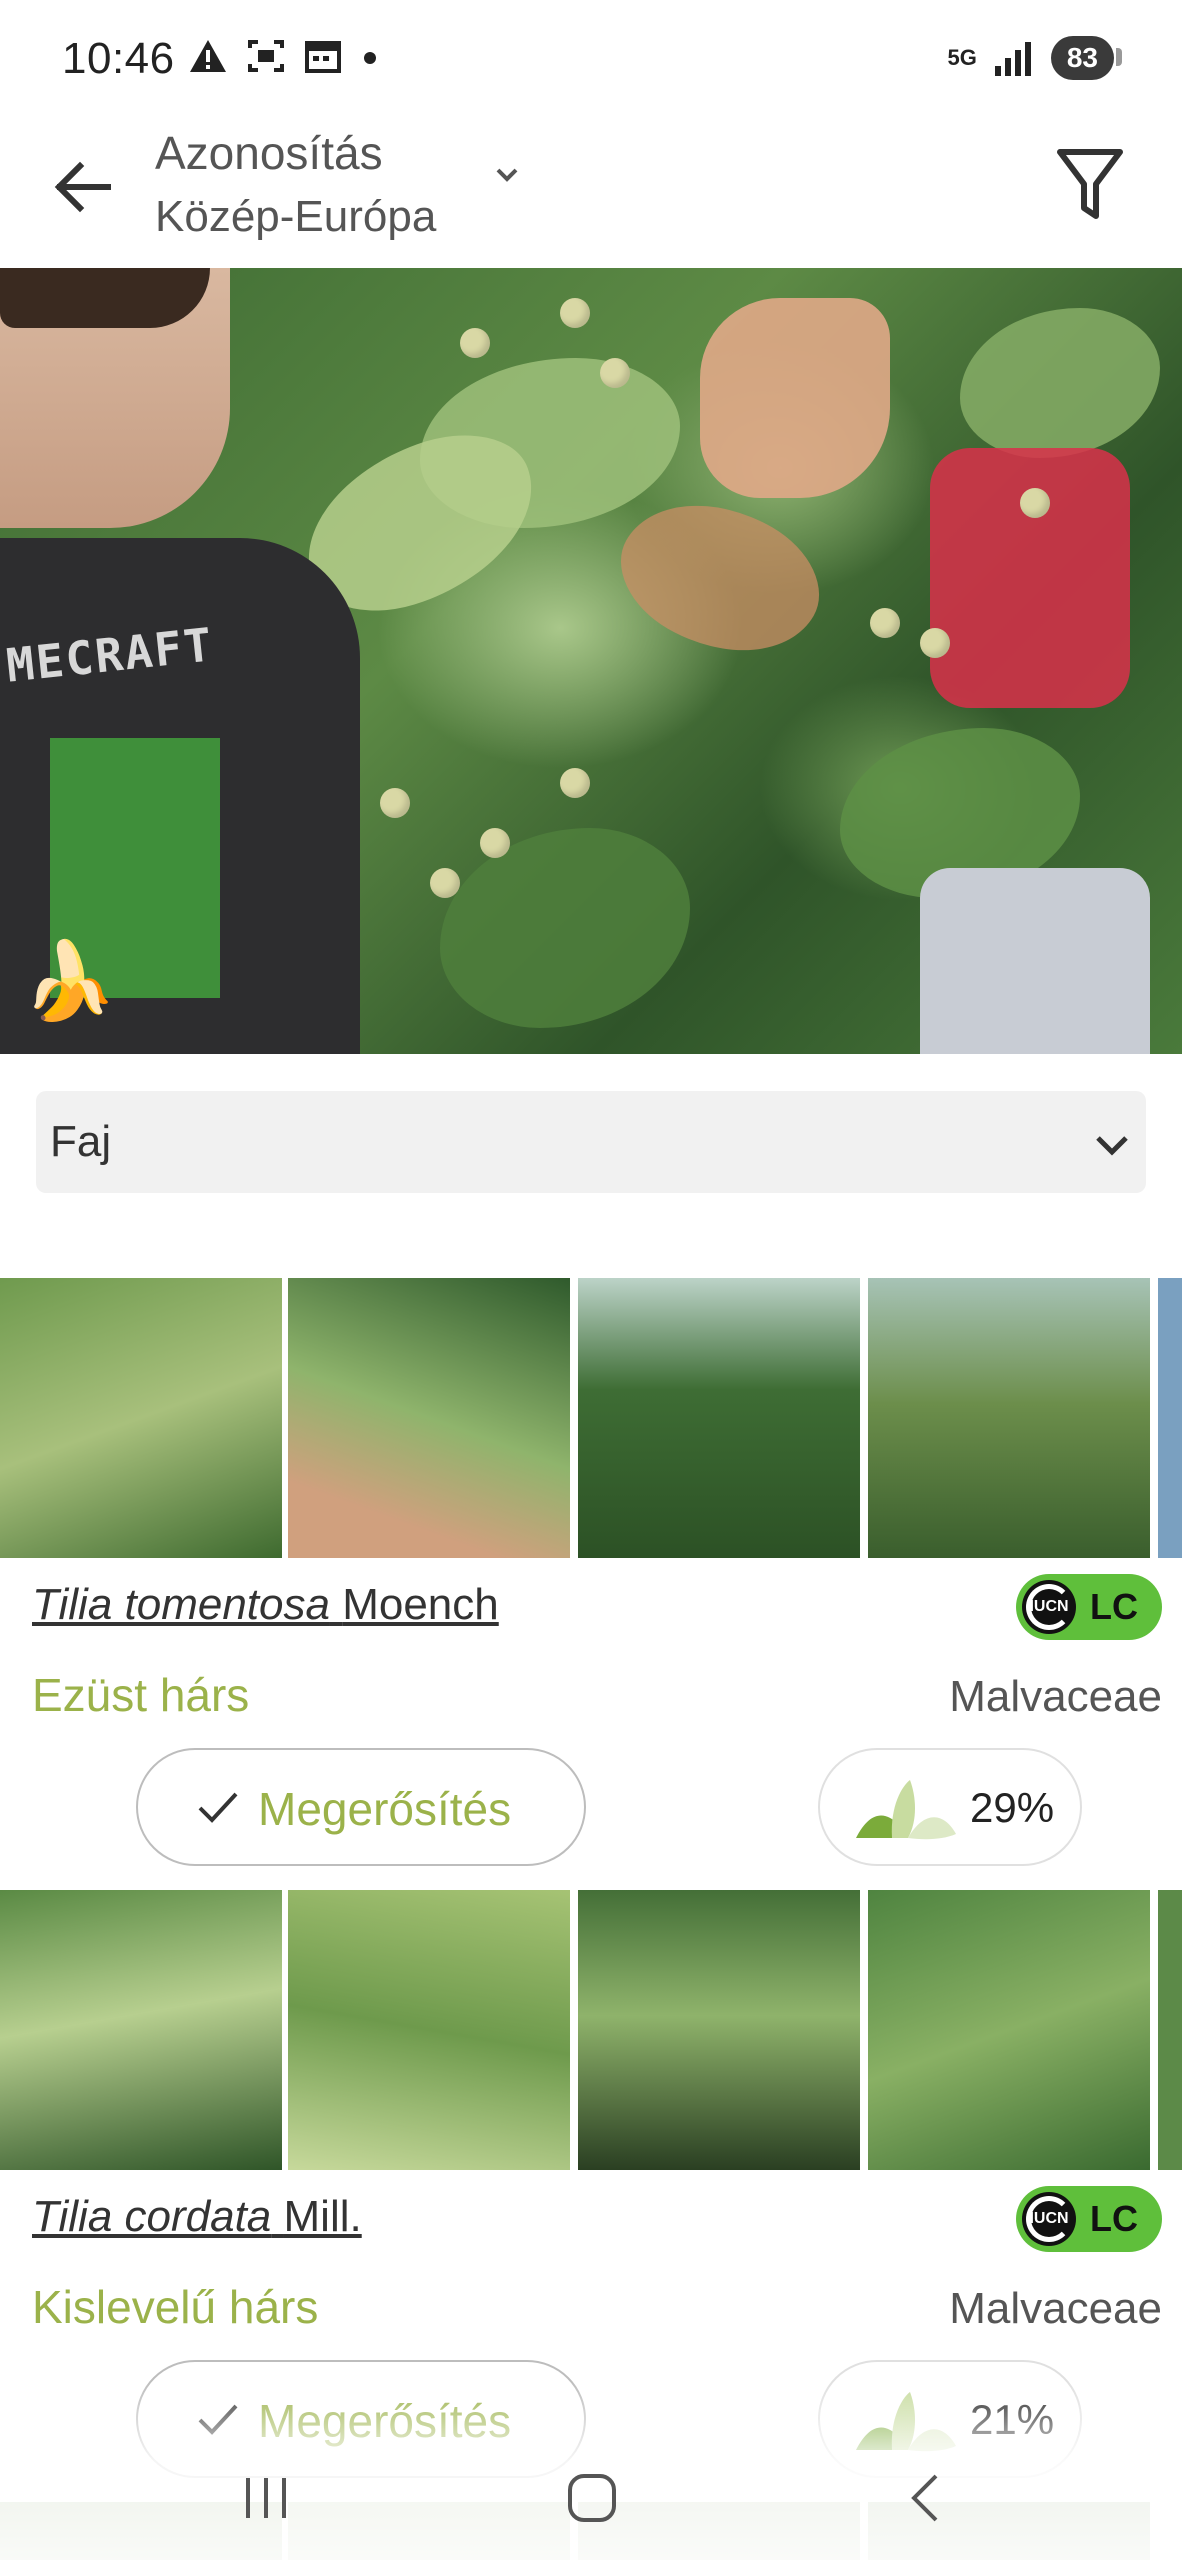 This screenshot has height=2560, width=1182. I want to click on confirm-button: Megerősítés, so click(361, 1807).